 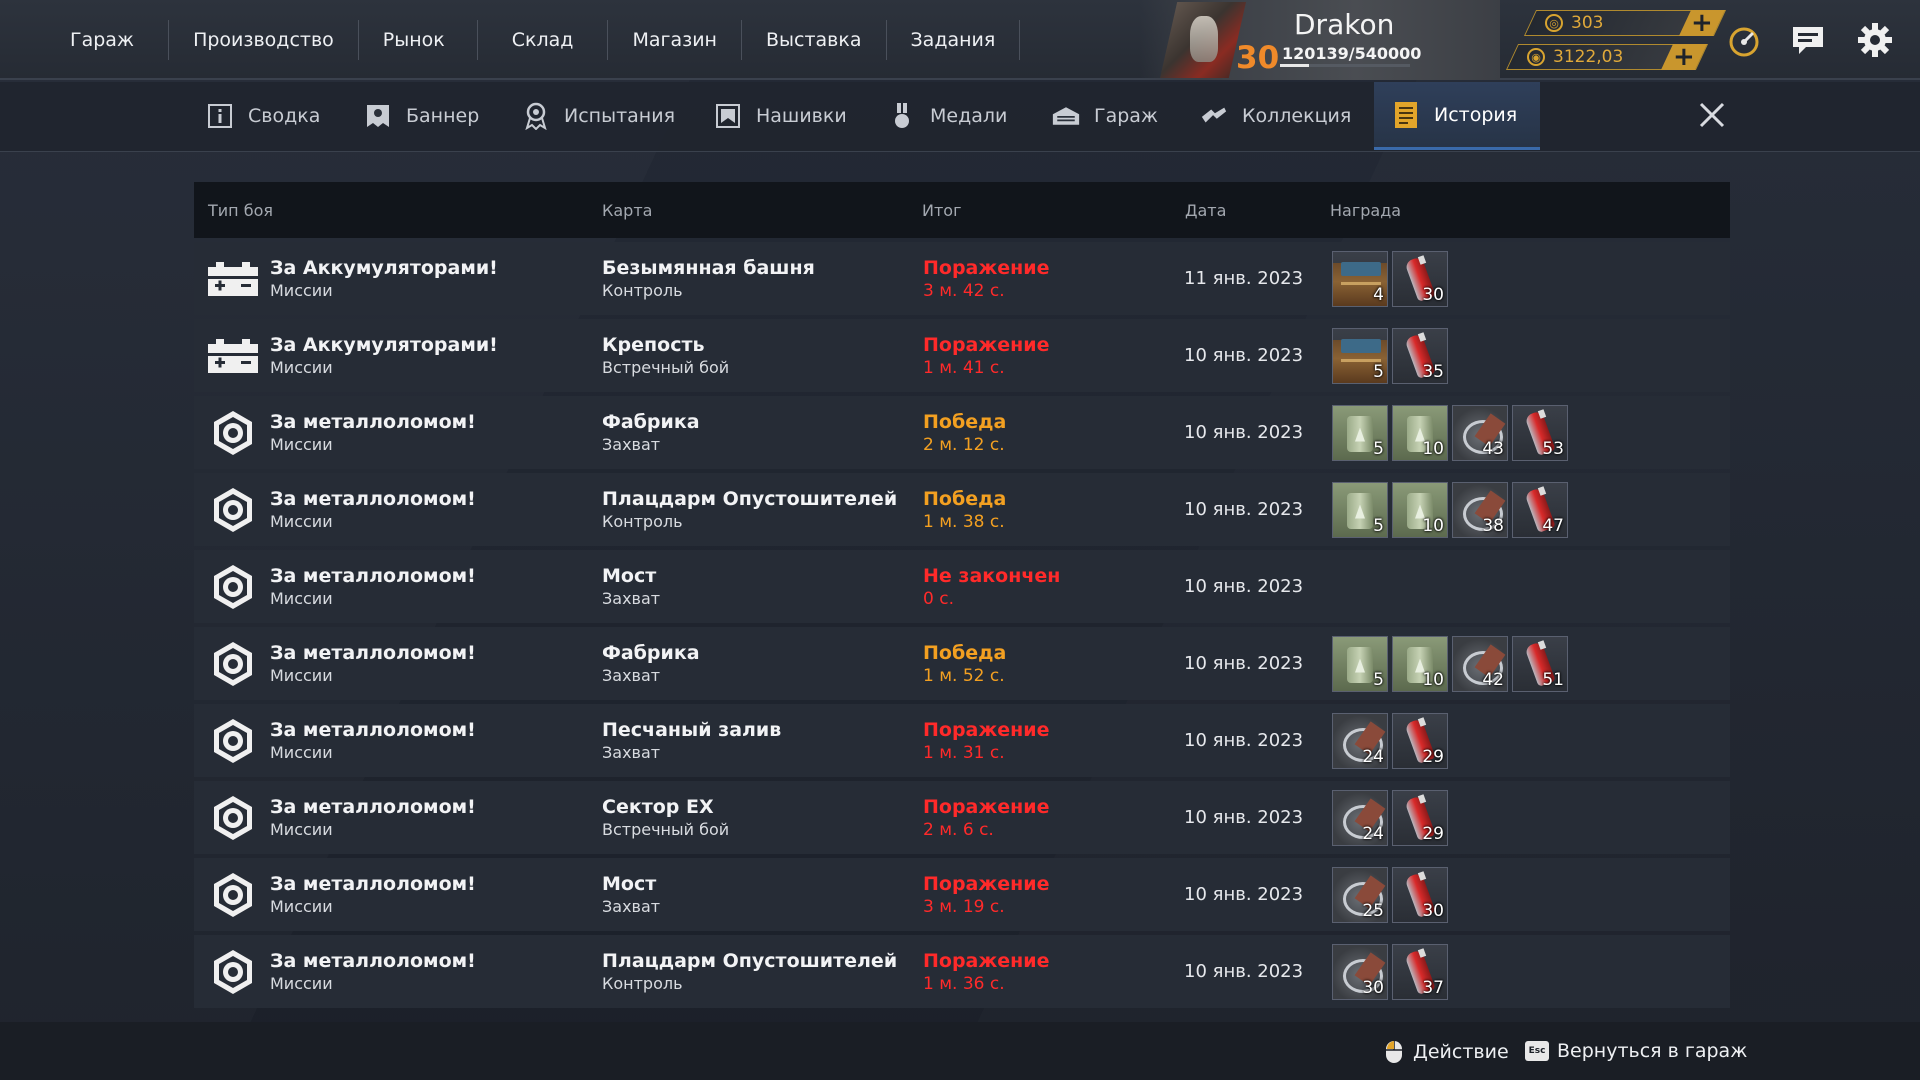 What do you see at coordinates (418, 40) in the screenshot?
I see `nav-market: Рынок` at bounding box center [418, 40].